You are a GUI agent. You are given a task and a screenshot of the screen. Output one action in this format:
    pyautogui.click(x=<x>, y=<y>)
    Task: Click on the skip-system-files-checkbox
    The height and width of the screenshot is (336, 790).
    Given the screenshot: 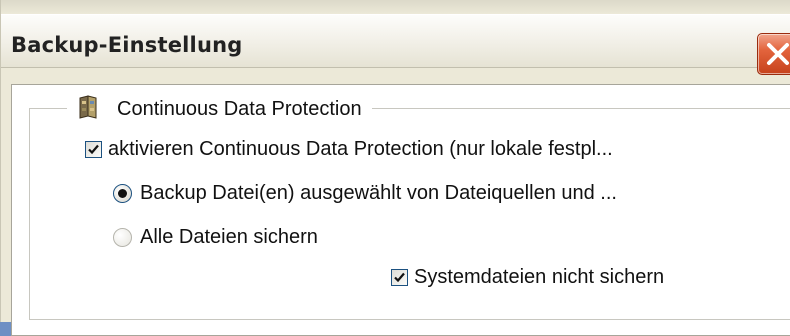 What is the action you would take?
    pyautogui.click(x=399, y=277)
    